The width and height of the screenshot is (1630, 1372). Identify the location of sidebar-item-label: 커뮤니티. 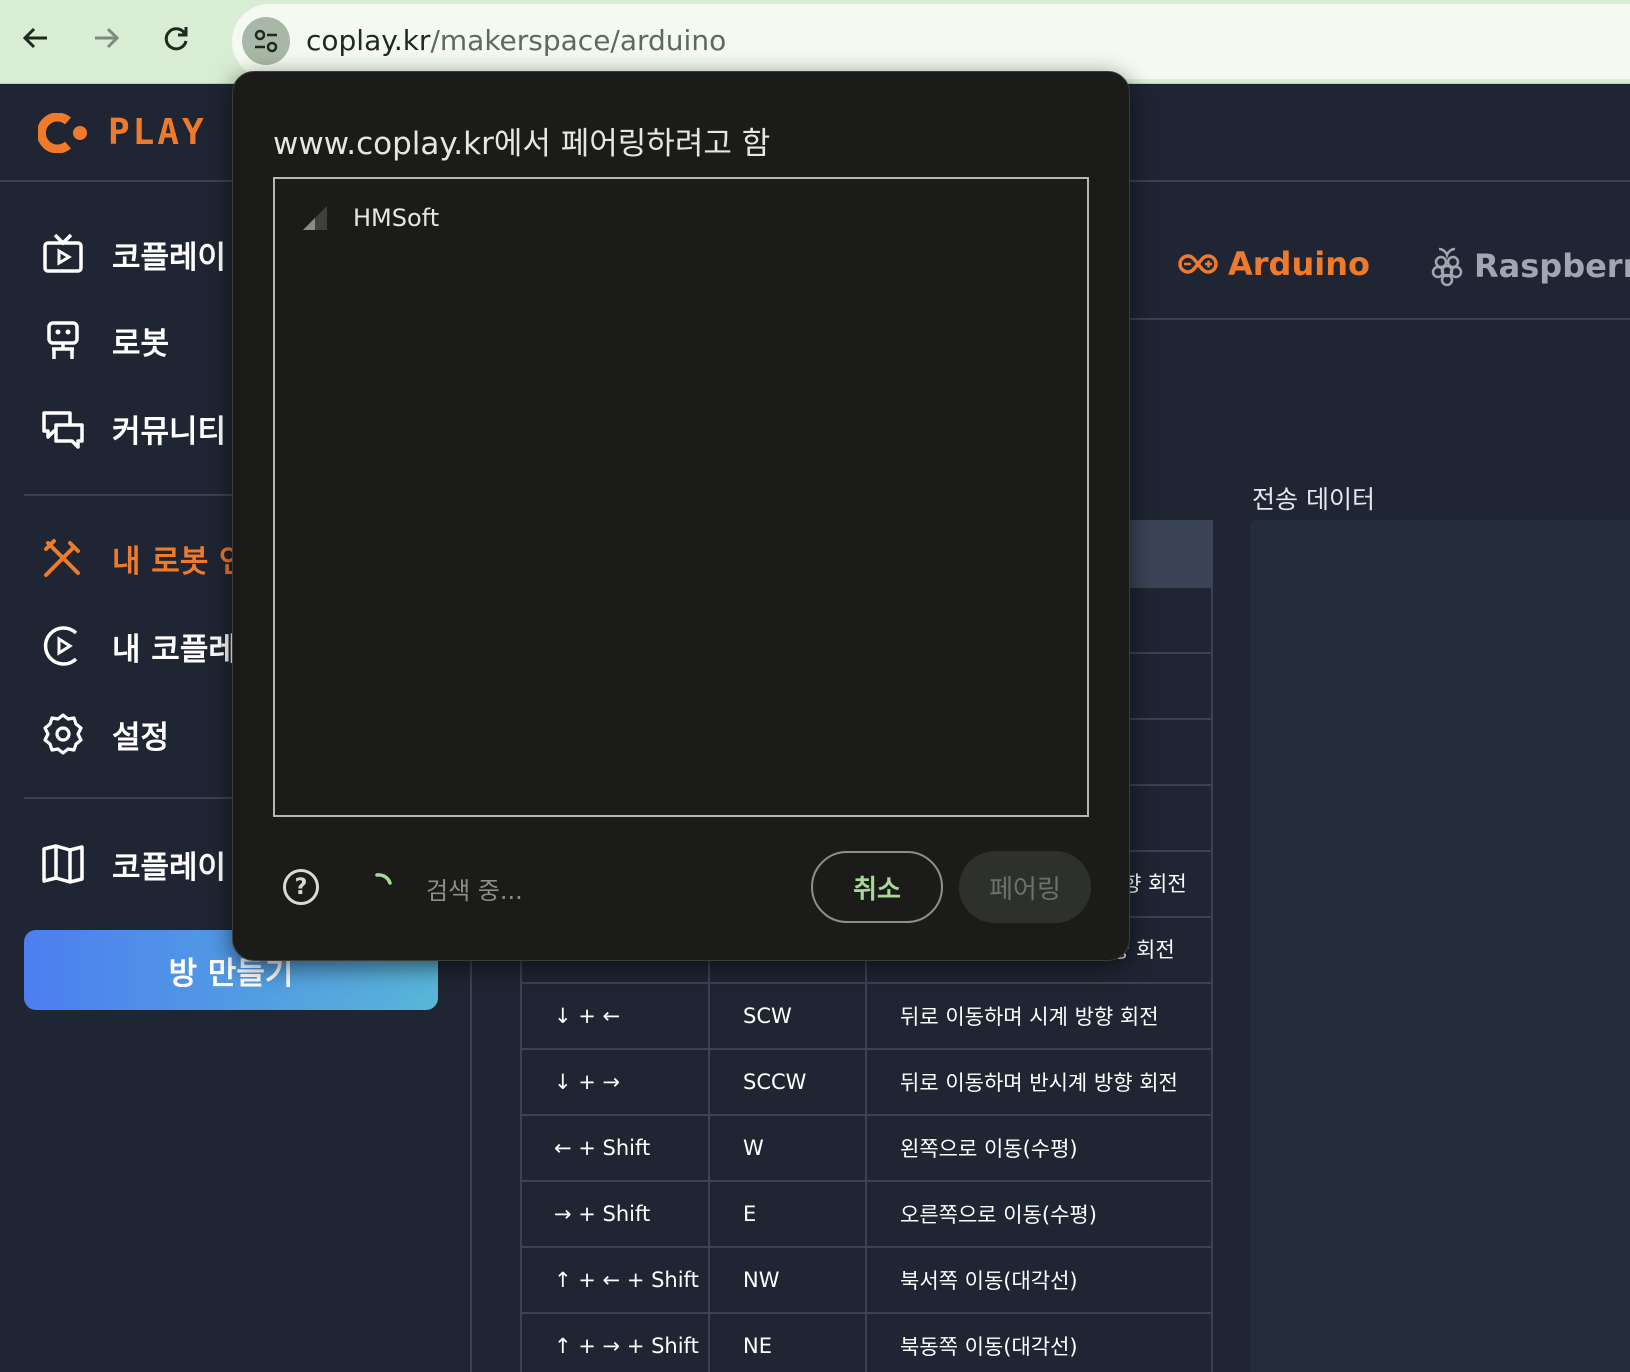
(169, 431).